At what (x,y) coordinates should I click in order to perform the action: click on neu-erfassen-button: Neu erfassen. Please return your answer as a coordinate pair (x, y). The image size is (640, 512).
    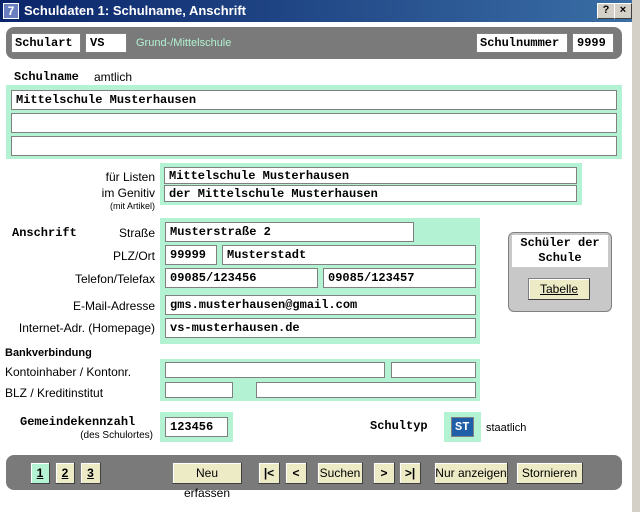
    Looking at the image, I should click on (207, 481).